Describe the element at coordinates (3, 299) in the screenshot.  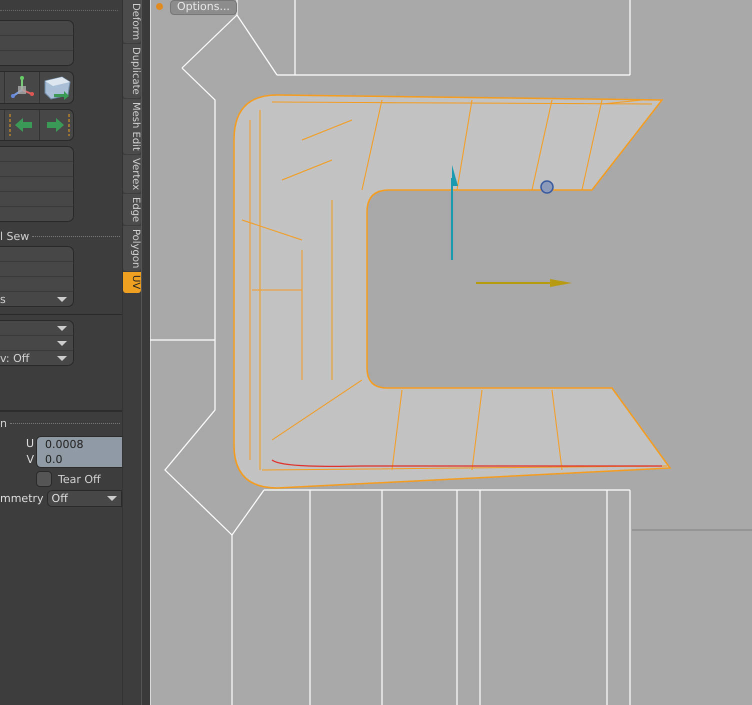
I see `list-row-text: s` at that location.